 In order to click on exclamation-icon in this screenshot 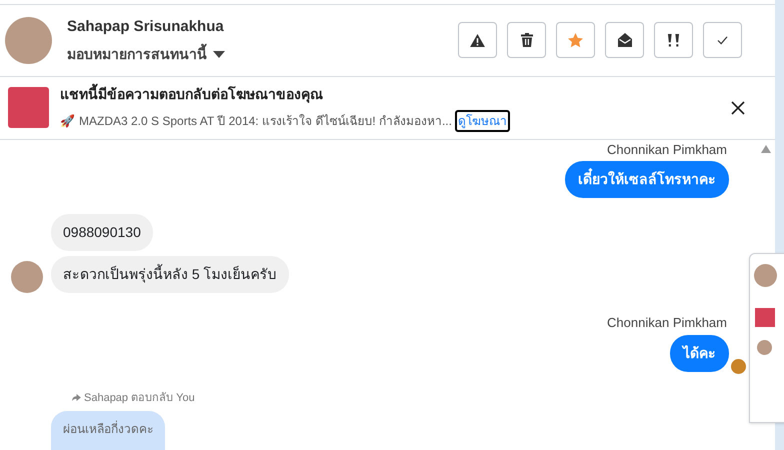, I will do `click(673, 40)`.